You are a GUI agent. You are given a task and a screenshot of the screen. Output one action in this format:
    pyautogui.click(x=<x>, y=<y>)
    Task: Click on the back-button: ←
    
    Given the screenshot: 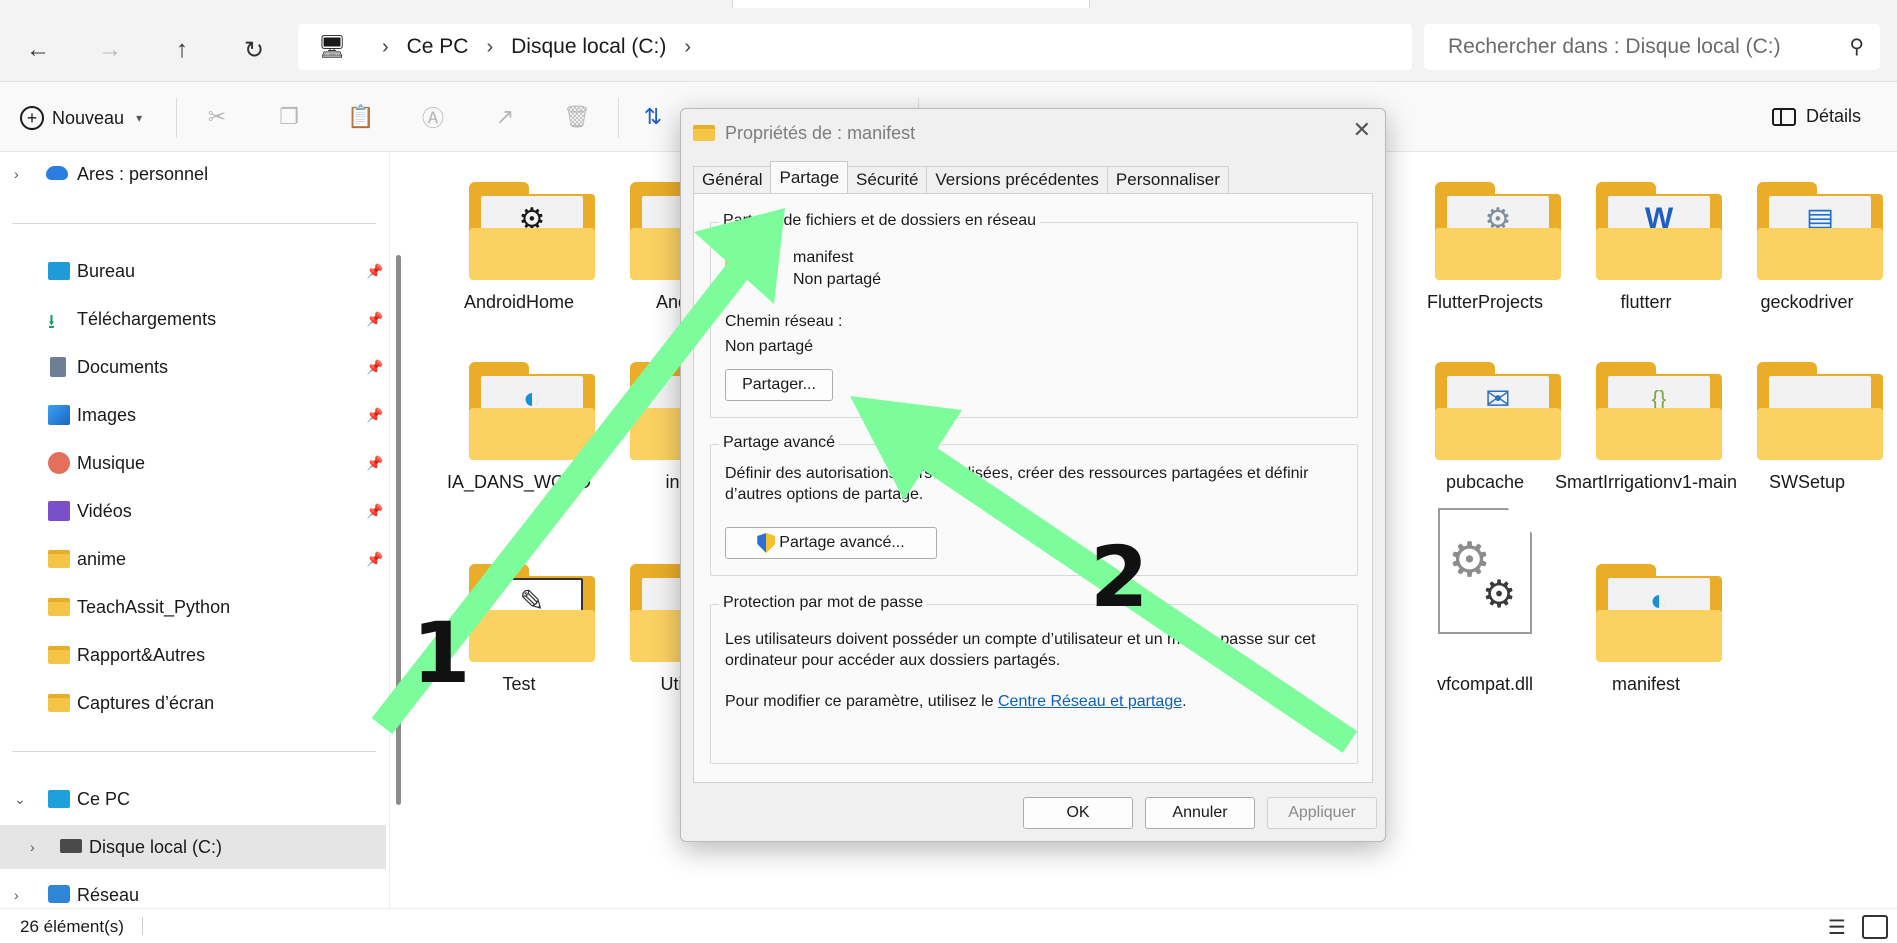 What is the action you would take?
    pyautogui.click(x=38, y=50)
    